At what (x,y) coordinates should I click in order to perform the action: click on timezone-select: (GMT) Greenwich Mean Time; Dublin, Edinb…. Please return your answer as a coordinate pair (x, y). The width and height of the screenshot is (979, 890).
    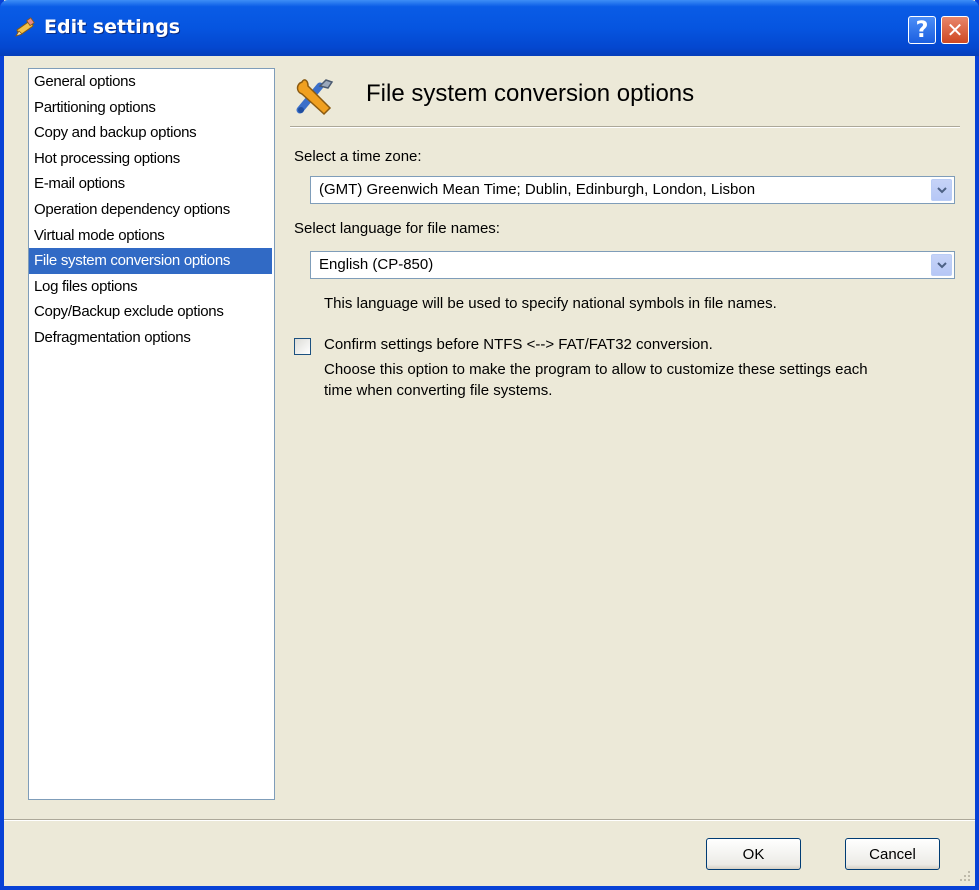
    Looking at the image, I should click on (632, 190).